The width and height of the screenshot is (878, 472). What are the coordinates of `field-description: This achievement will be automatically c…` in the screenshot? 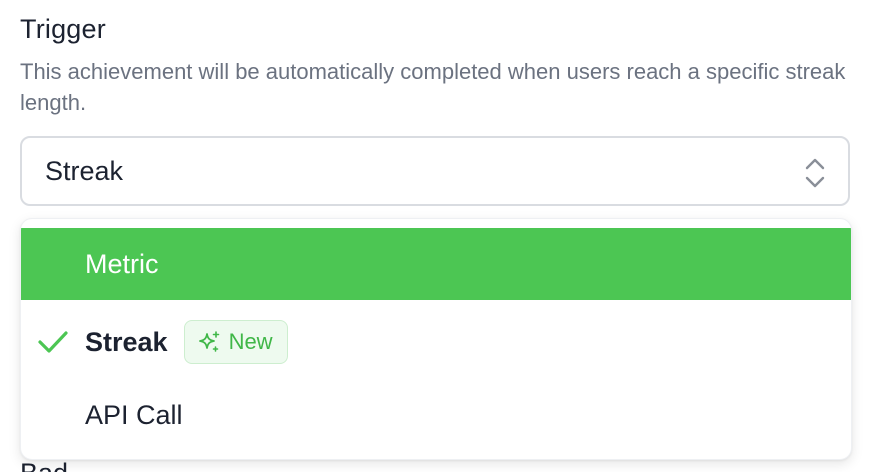 It's located at (433, 87).